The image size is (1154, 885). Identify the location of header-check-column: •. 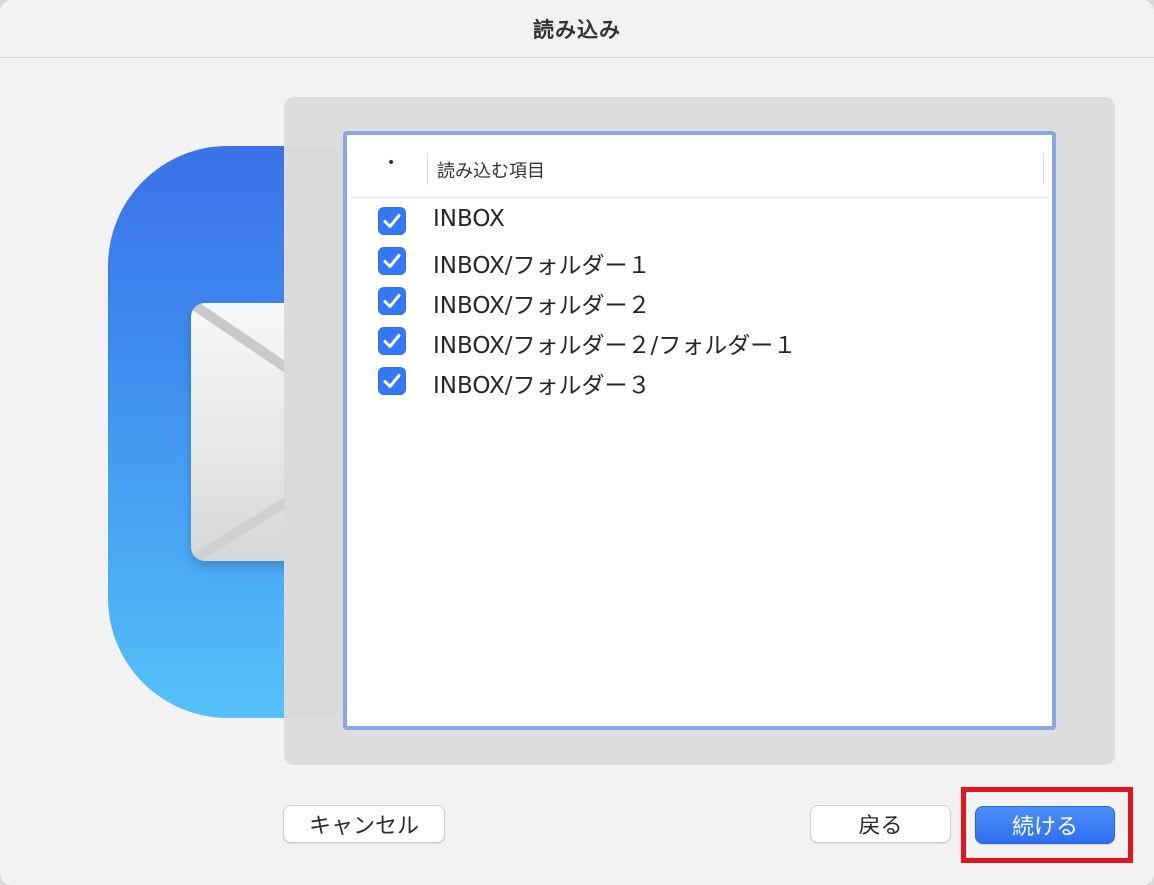
(391, 163).